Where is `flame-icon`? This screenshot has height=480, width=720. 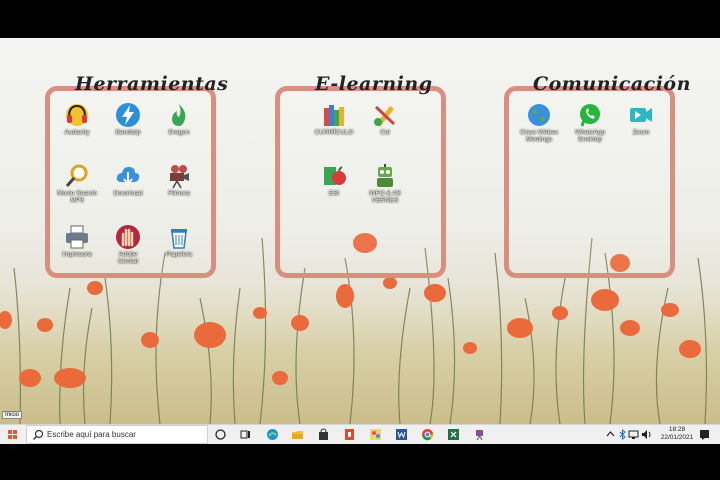
flame-icon is located at coordinates (179, 115).